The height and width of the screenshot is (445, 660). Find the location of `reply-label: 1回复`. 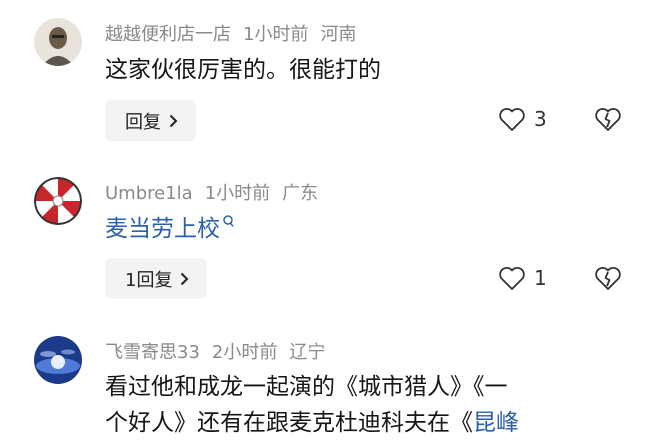

reply-label: 1回复 is located at coordinates (149, 280).